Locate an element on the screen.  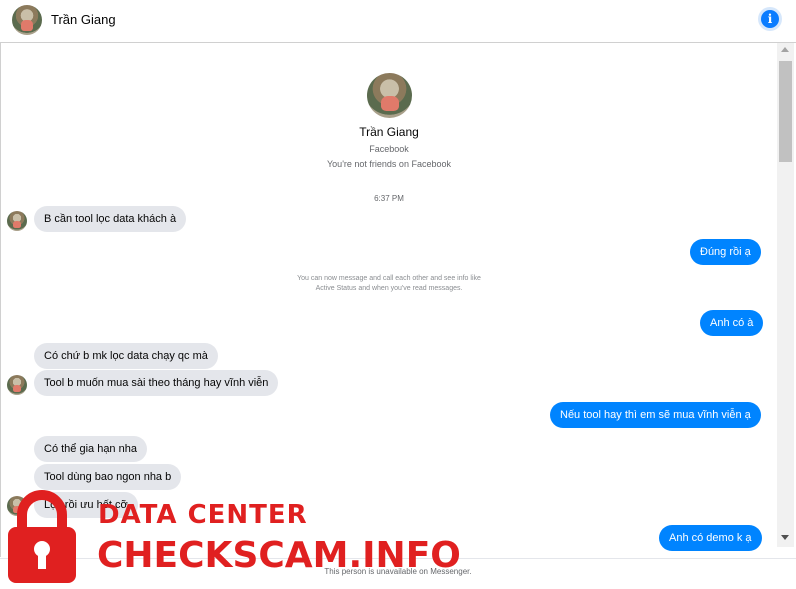
message-bubble-incoming: Có chứ b mk lọc data chạy qc mà is located at coordinates (126, 356).